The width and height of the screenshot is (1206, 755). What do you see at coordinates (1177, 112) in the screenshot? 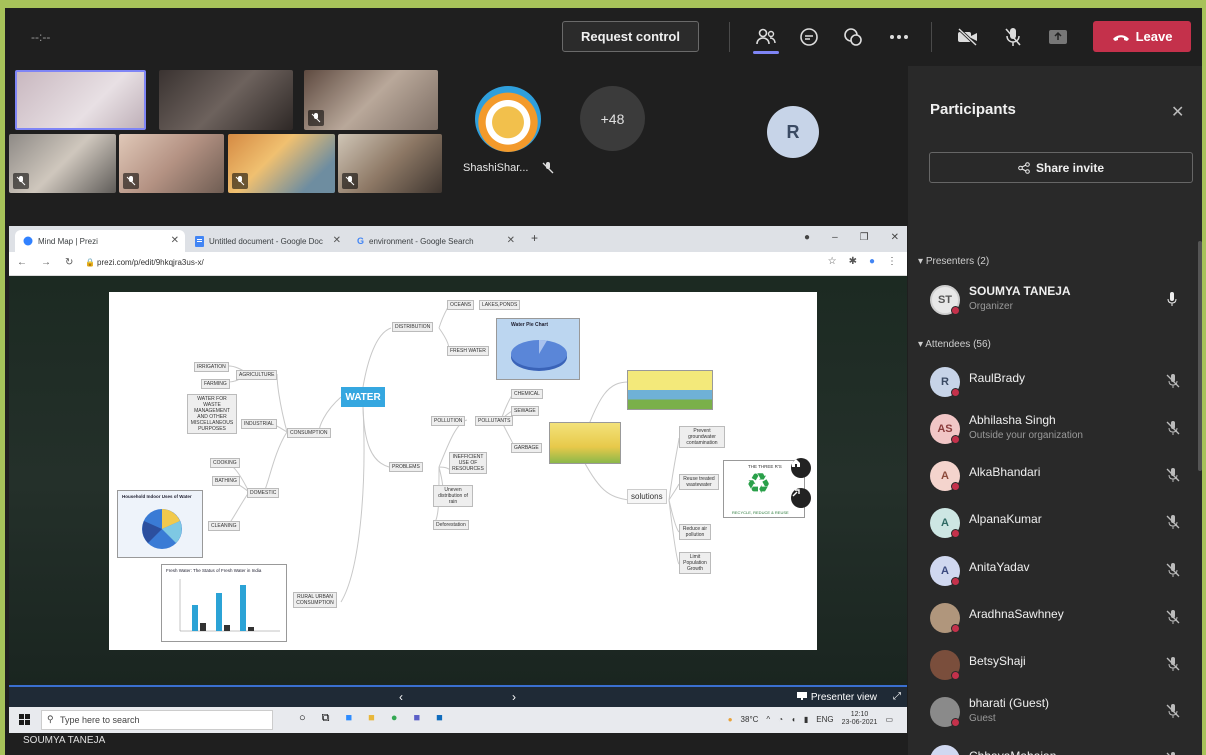
I see `close-icon: ✕` at bounding box center [1177, 112].